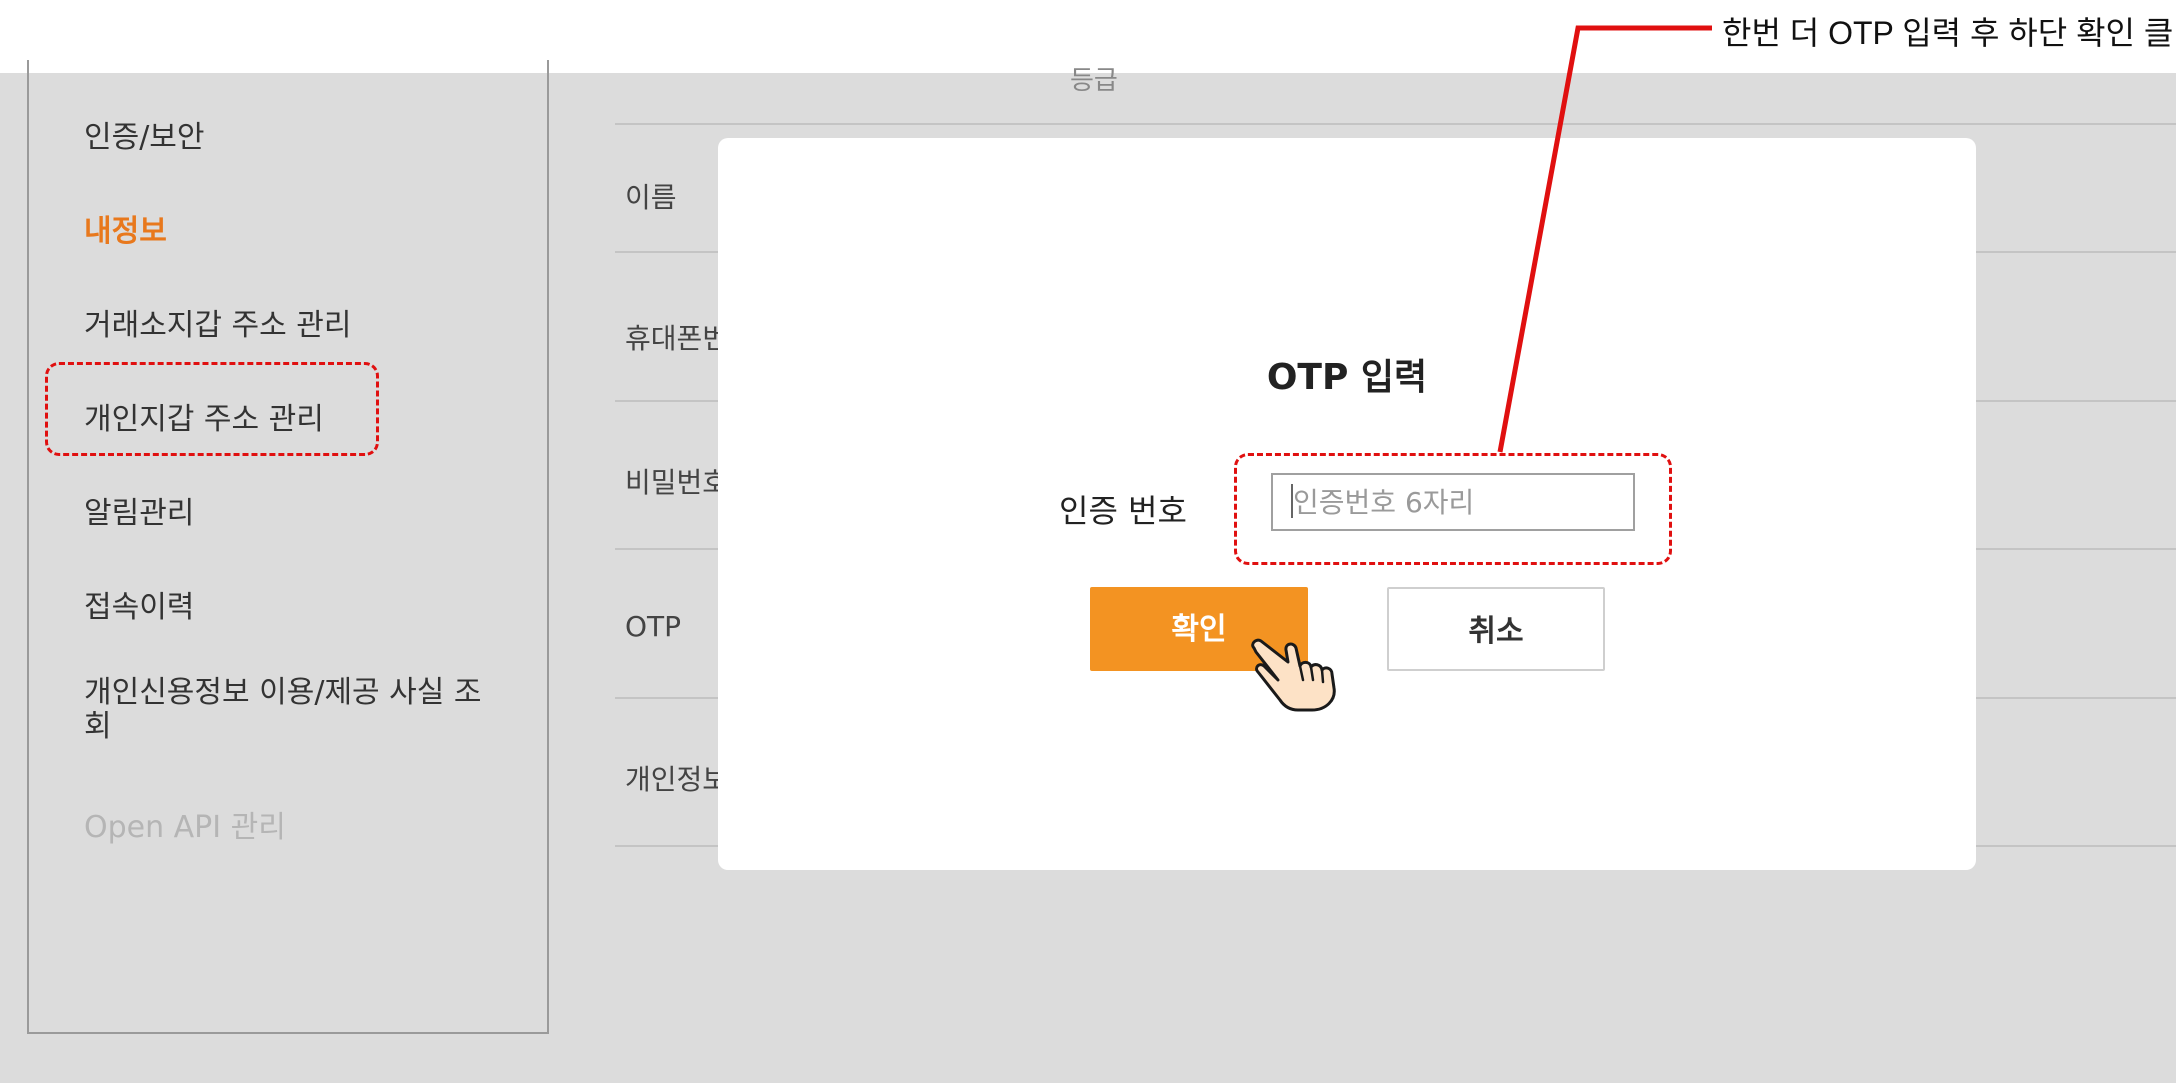  What do you see at coordinates (1395, 124) in the screenshot?
I see `row-divider` at bounding box center [1395, 124].